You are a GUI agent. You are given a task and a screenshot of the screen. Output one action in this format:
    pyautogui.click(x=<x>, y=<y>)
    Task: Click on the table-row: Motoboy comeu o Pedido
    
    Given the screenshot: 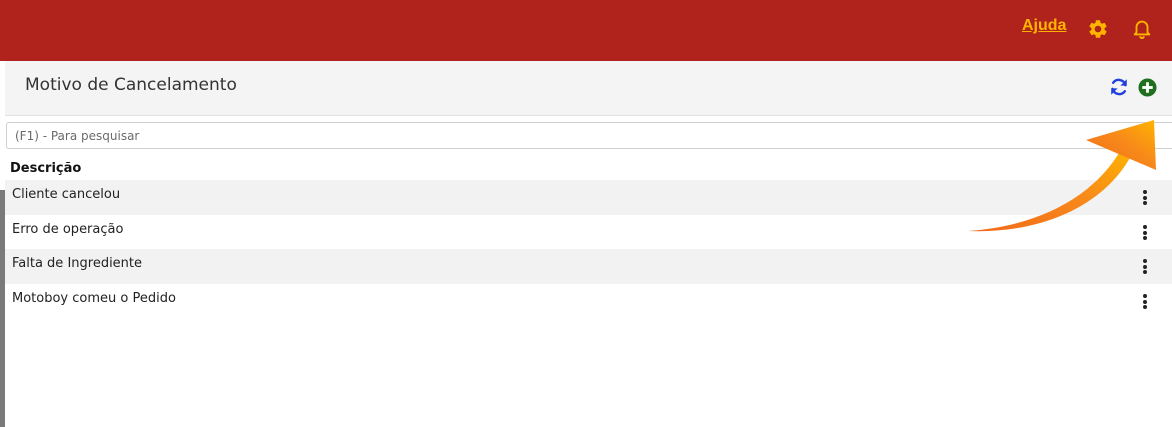 What is the action you would take?
    pyautogui.click(x=588, y=301)
    